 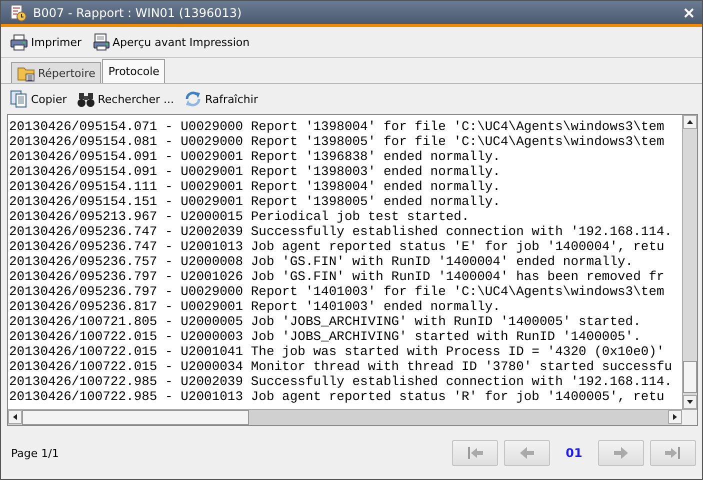 I want to click on documents-icon, so click(x=19, y=99).